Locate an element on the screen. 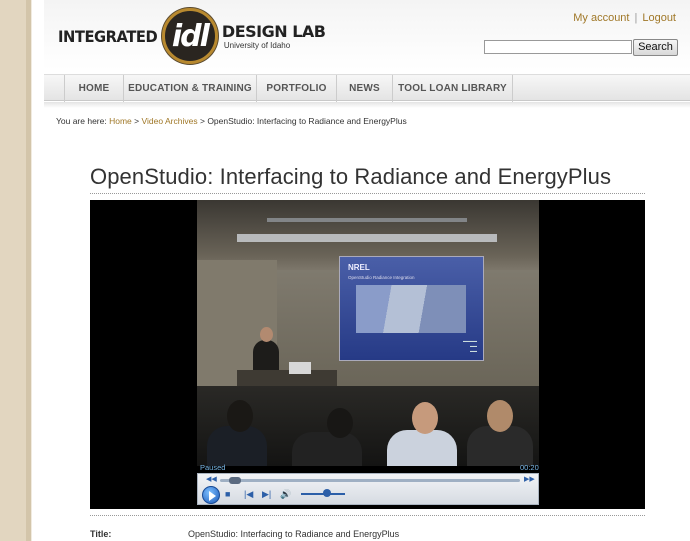  stop-icon: ■ is located at coordinates (227, 494).